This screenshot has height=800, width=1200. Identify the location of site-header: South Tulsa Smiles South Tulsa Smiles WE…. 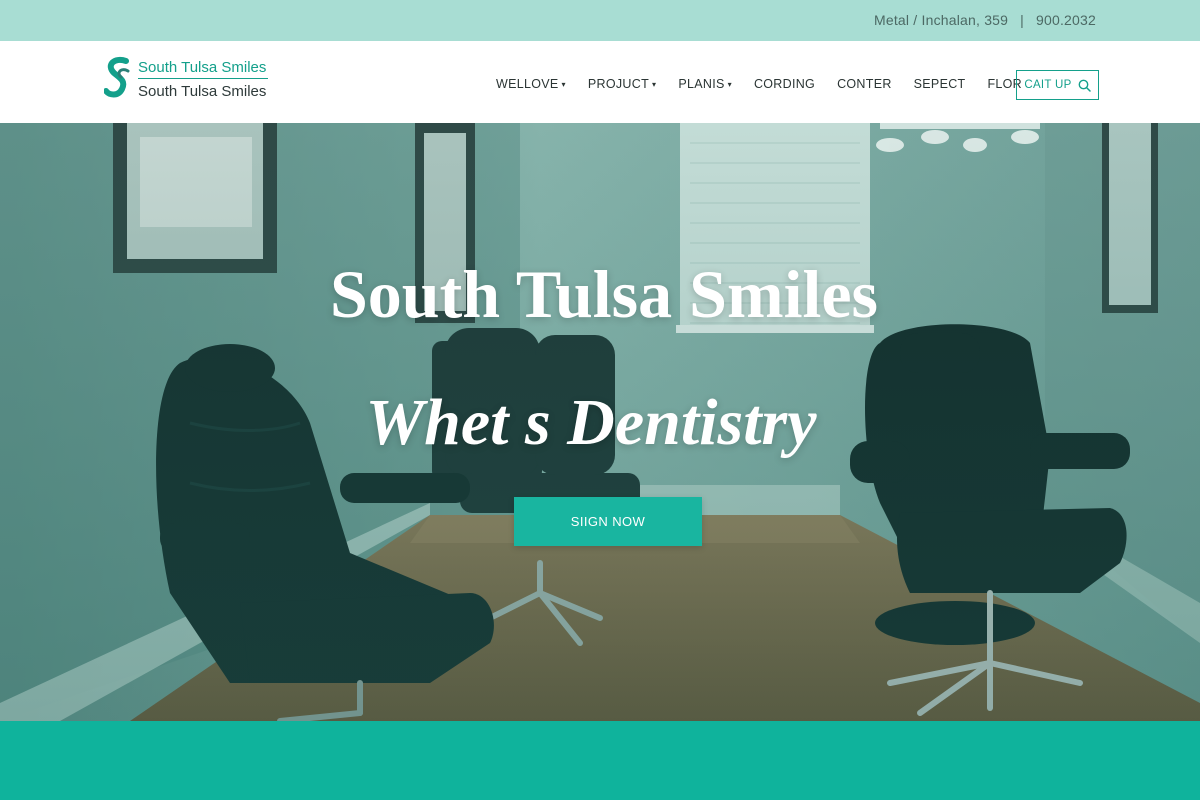
(600, 82).